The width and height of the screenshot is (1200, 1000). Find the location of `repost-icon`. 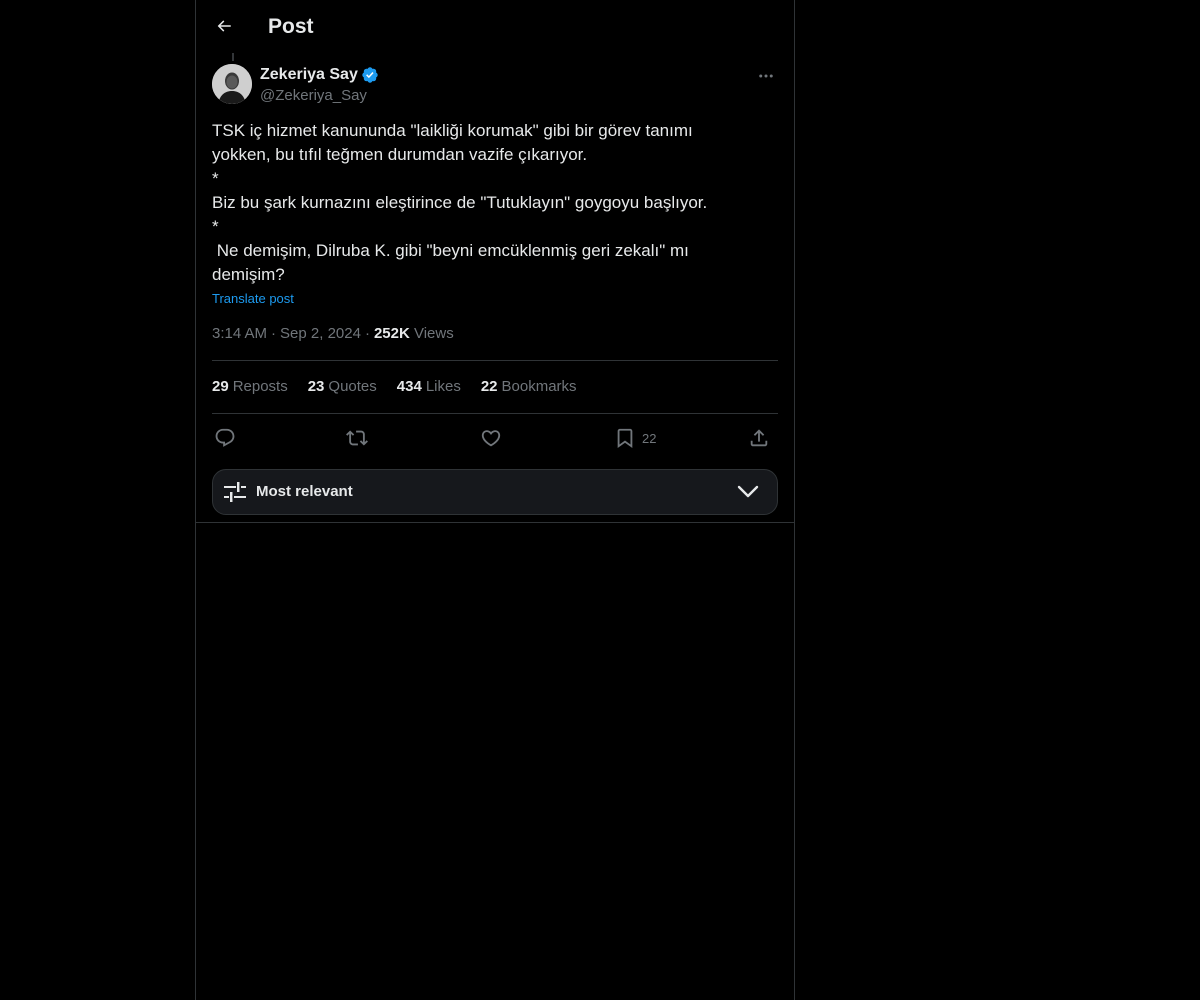

repost-icon is located at coordinates (357, 438).